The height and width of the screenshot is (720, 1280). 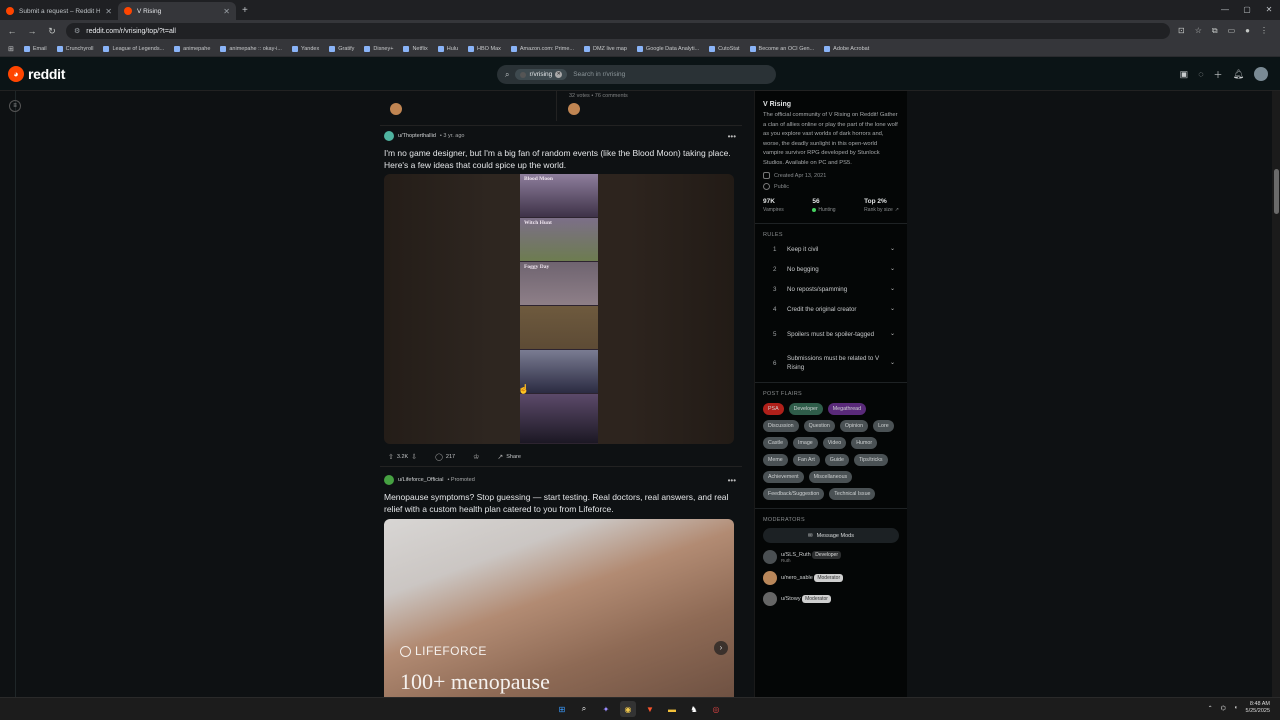 I want to click on post-author: u/Lifeforce_Official, so click(x=420, y=480).